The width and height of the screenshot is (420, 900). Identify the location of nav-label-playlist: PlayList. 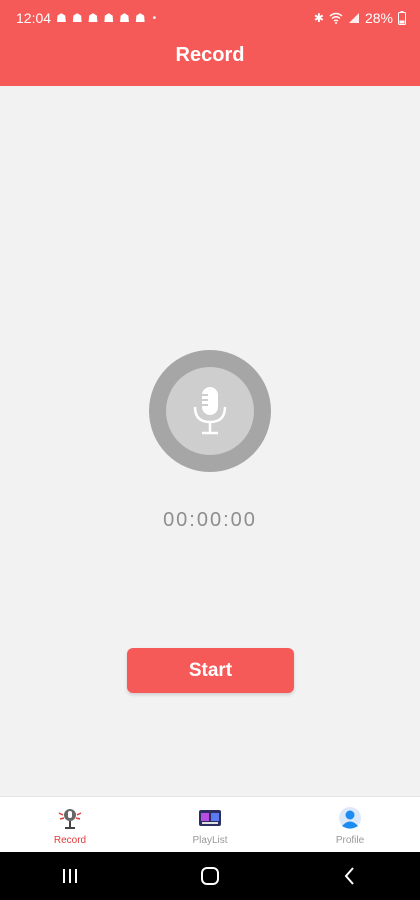
(210, 840).